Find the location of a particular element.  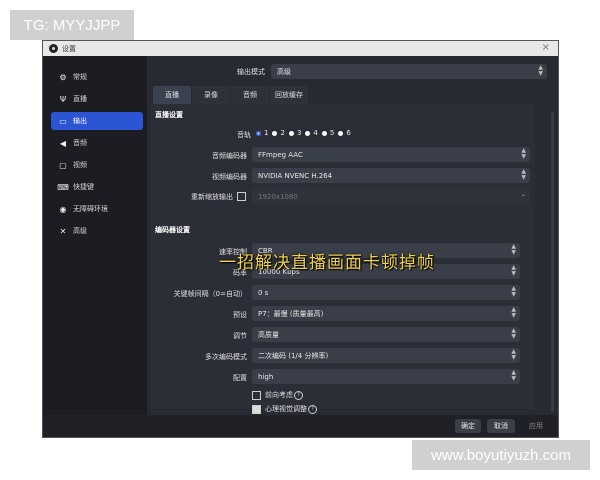

video-encoder-select: NVIDIA NVENC H.264 ▲ ▼ is located at coordinates (391, 175).